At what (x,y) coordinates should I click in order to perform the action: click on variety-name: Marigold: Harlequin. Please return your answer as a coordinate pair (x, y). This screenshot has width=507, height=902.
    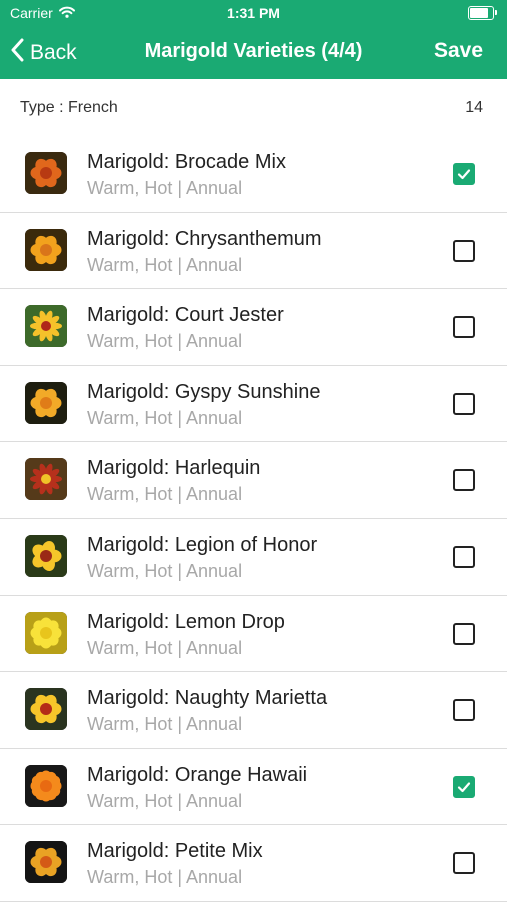
    Looking at the image, I should click on (174, 468).